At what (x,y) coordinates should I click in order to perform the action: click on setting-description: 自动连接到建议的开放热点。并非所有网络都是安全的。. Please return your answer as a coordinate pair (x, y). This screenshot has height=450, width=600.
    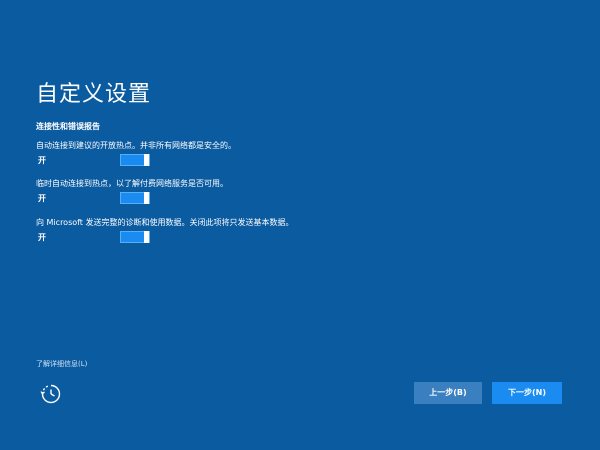
    Looking at the image, I should click on (136, 145).